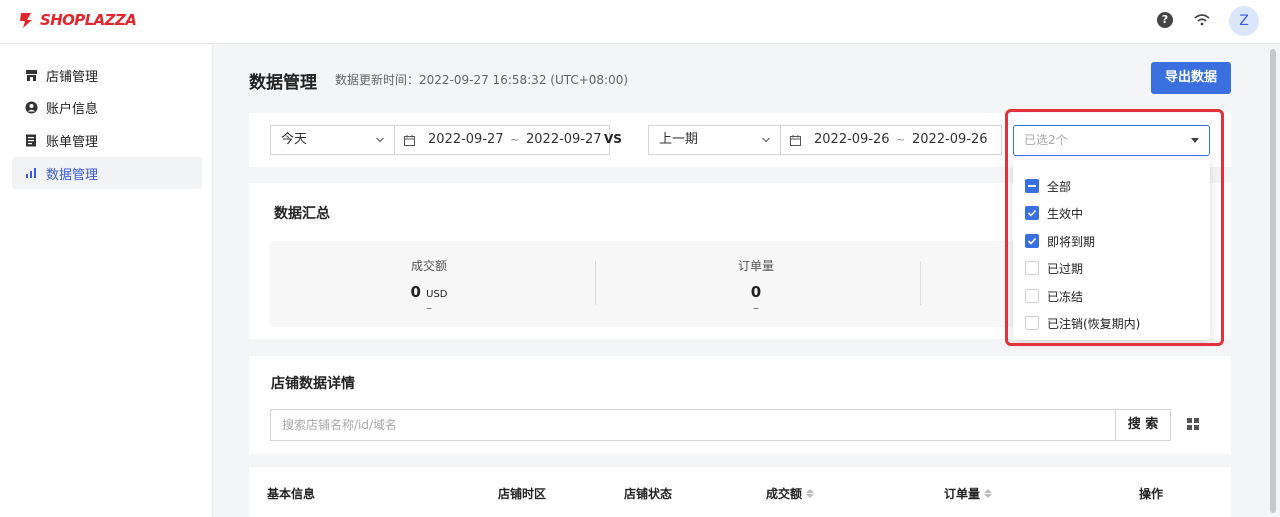 The width and height of the screenshot is (1280, 517). What do you see at coordinates (107, 140) in the screenshot?
I see `sidebar-item-billing: 账单管理` at bounding box center [107, 140].